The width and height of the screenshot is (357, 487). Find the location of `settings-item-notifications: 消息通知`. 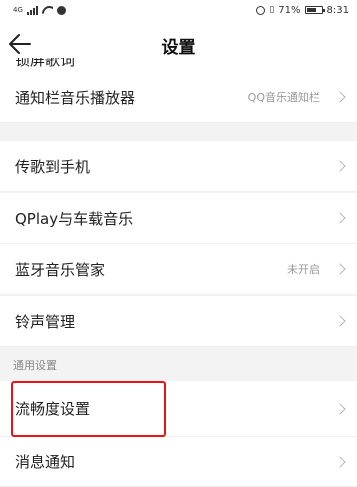

settings-item-notifications: 消息通知 is located at coordinates (178, 462).